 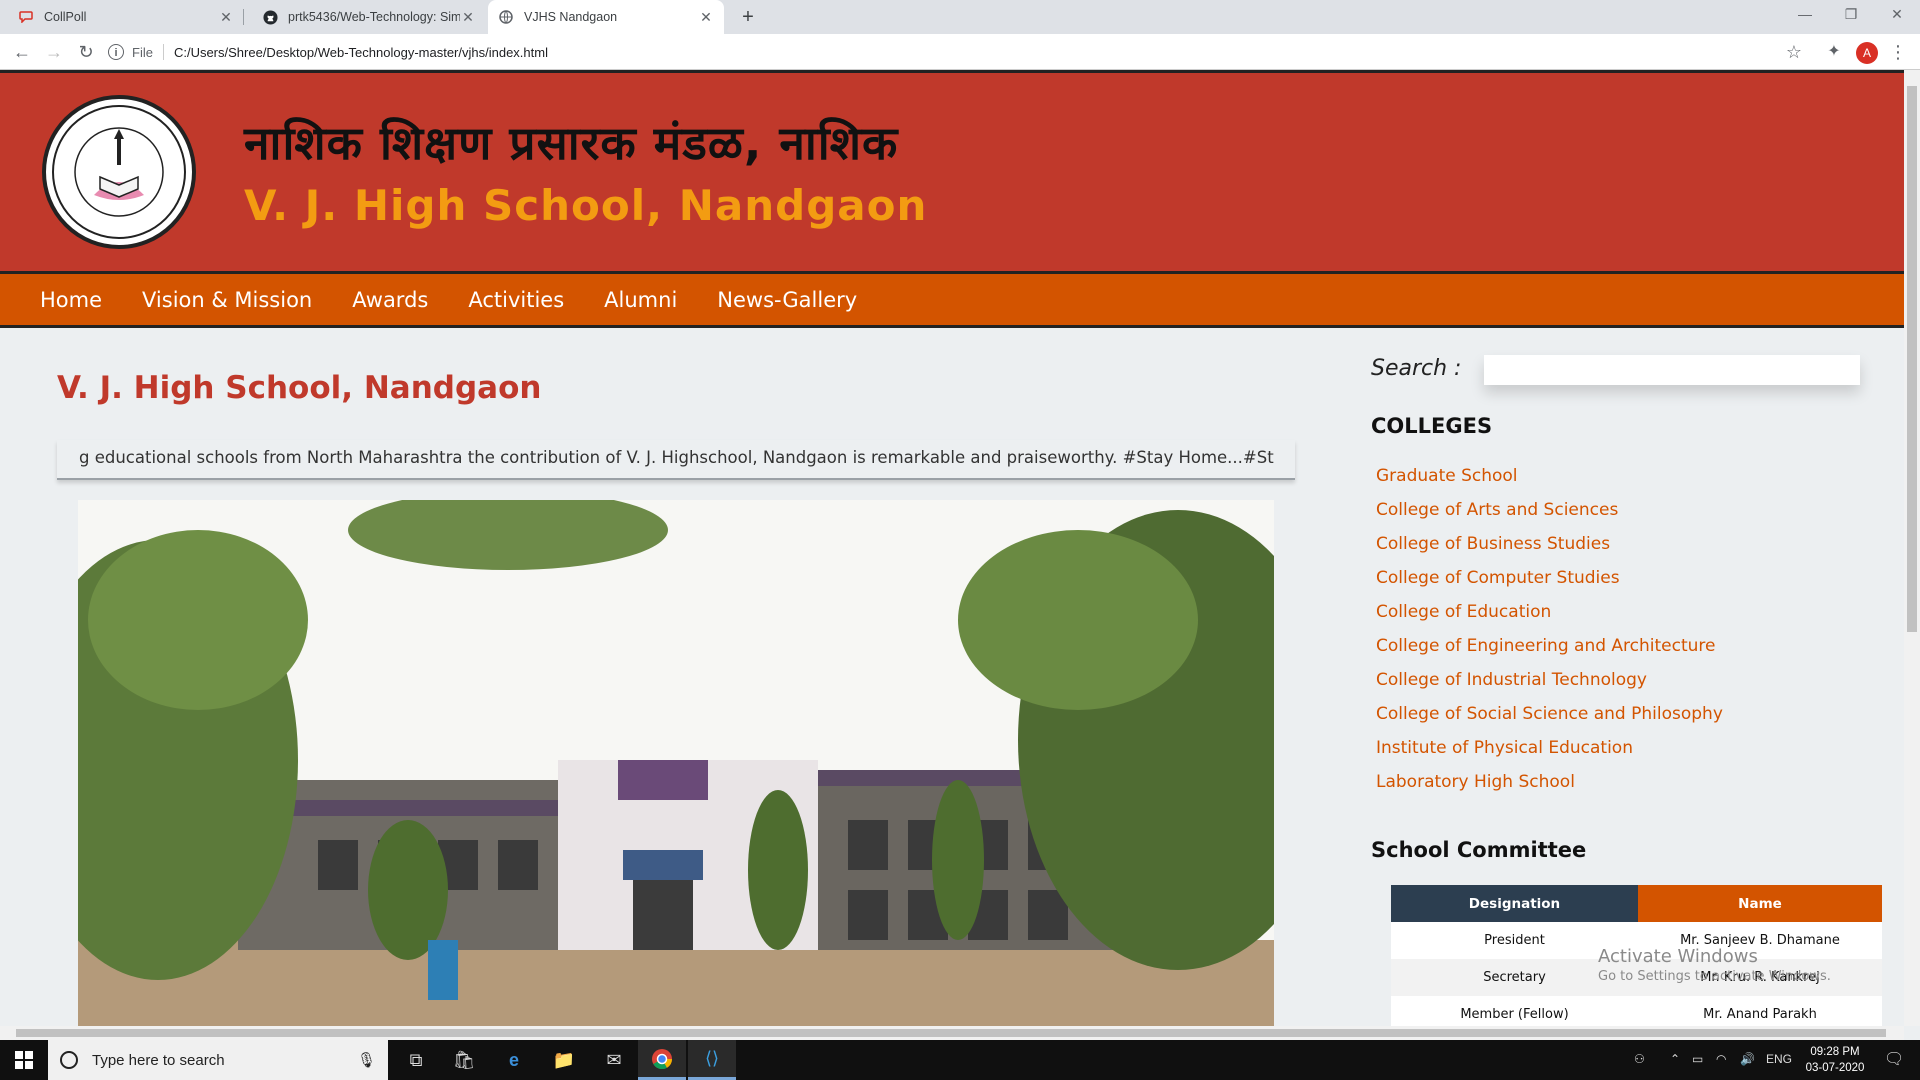 I want to click on mail-icon: ✉, so click(x=614, y=1060).